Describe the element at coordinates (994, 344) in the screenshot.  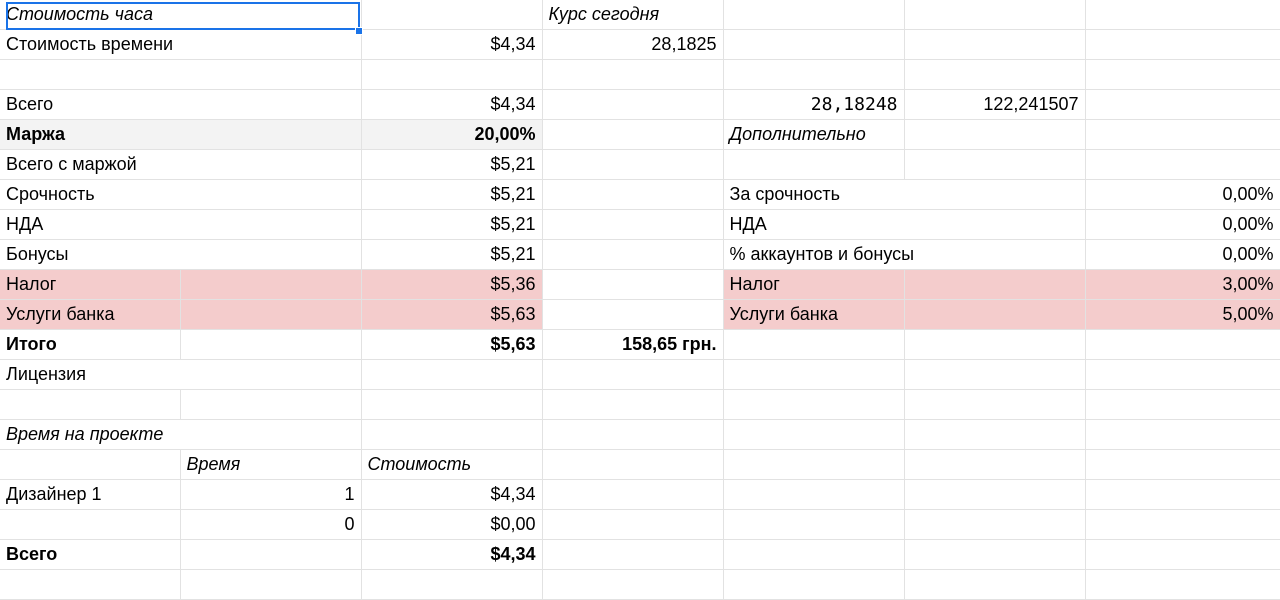
I see `cell-f12` at that location.